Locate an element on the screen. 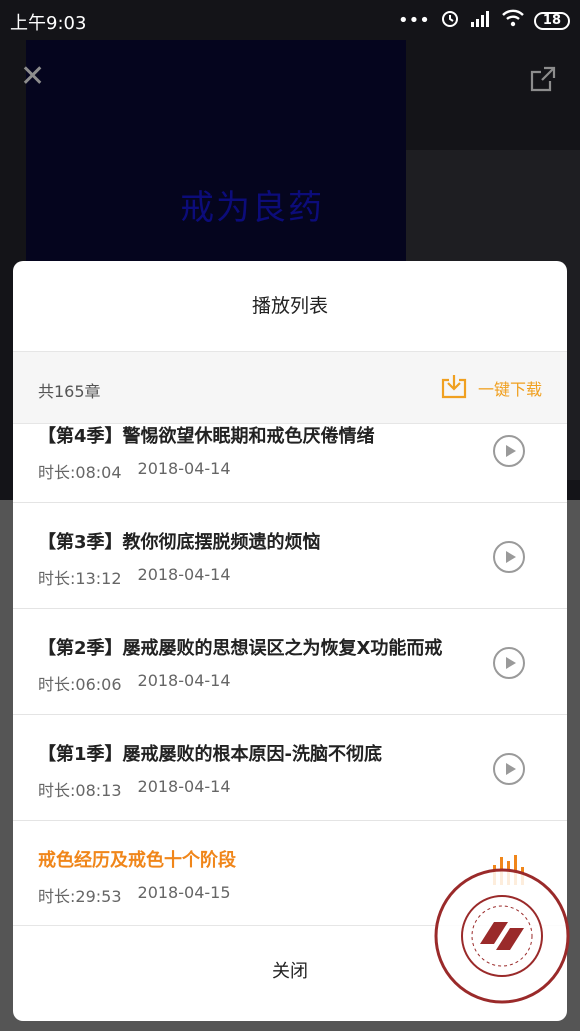 This screenshot has height=1031, width=580. chapter-count: 共165章 is located at coordinates (69, 391).